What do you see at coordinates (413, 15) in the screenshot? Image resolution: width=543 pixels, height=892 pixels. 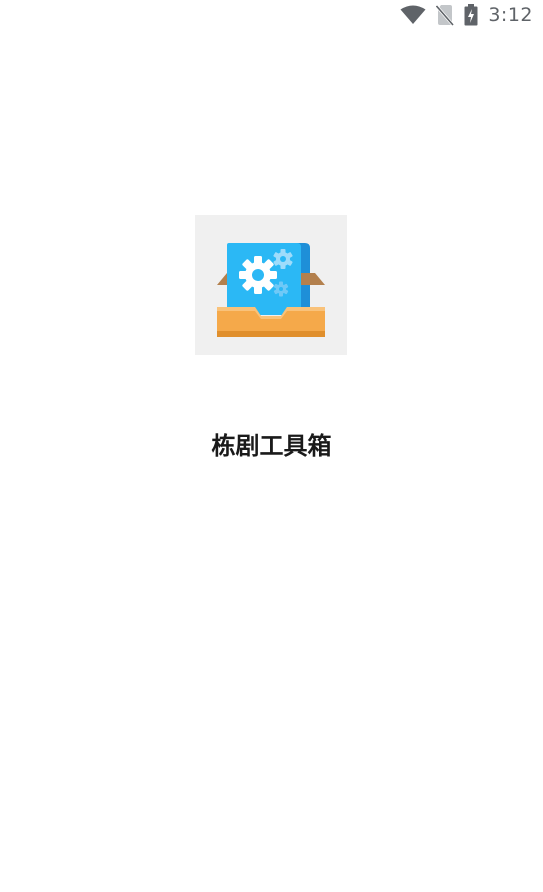 I see `wifi-icon` at bounding box center [413, 15].